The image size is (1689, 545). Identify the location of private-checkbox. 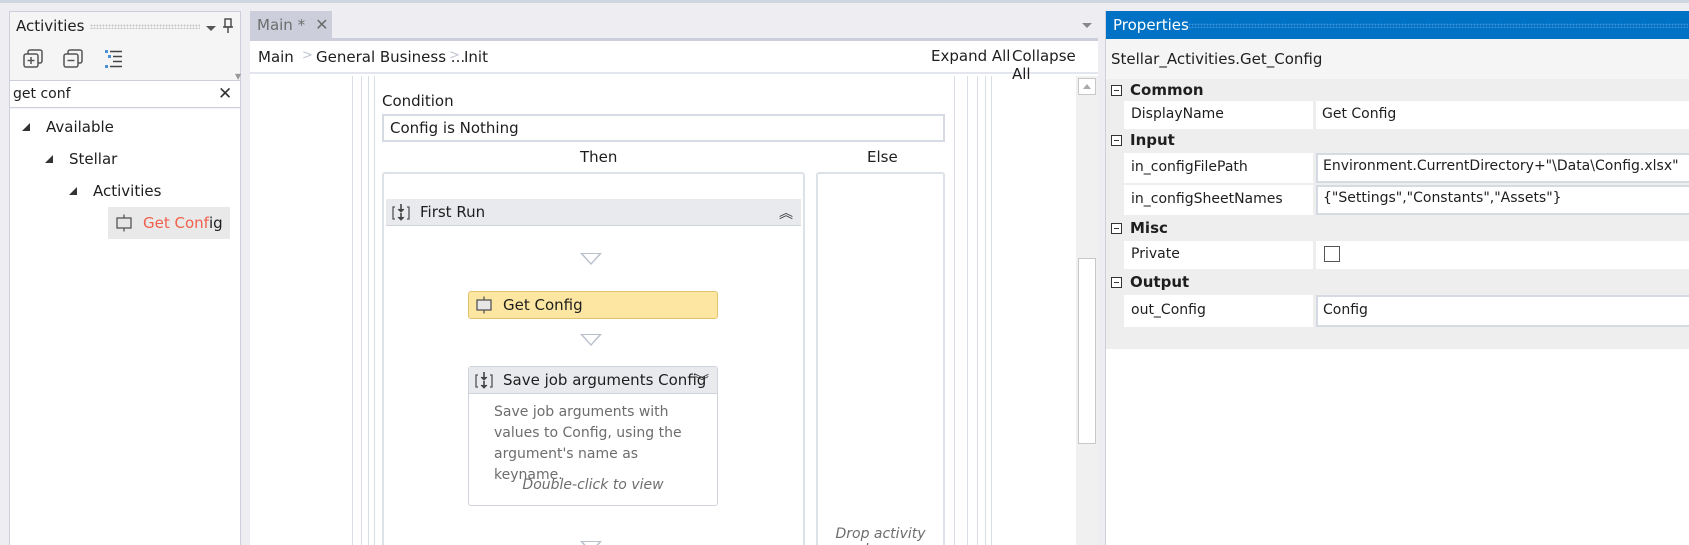
(1332, 254).